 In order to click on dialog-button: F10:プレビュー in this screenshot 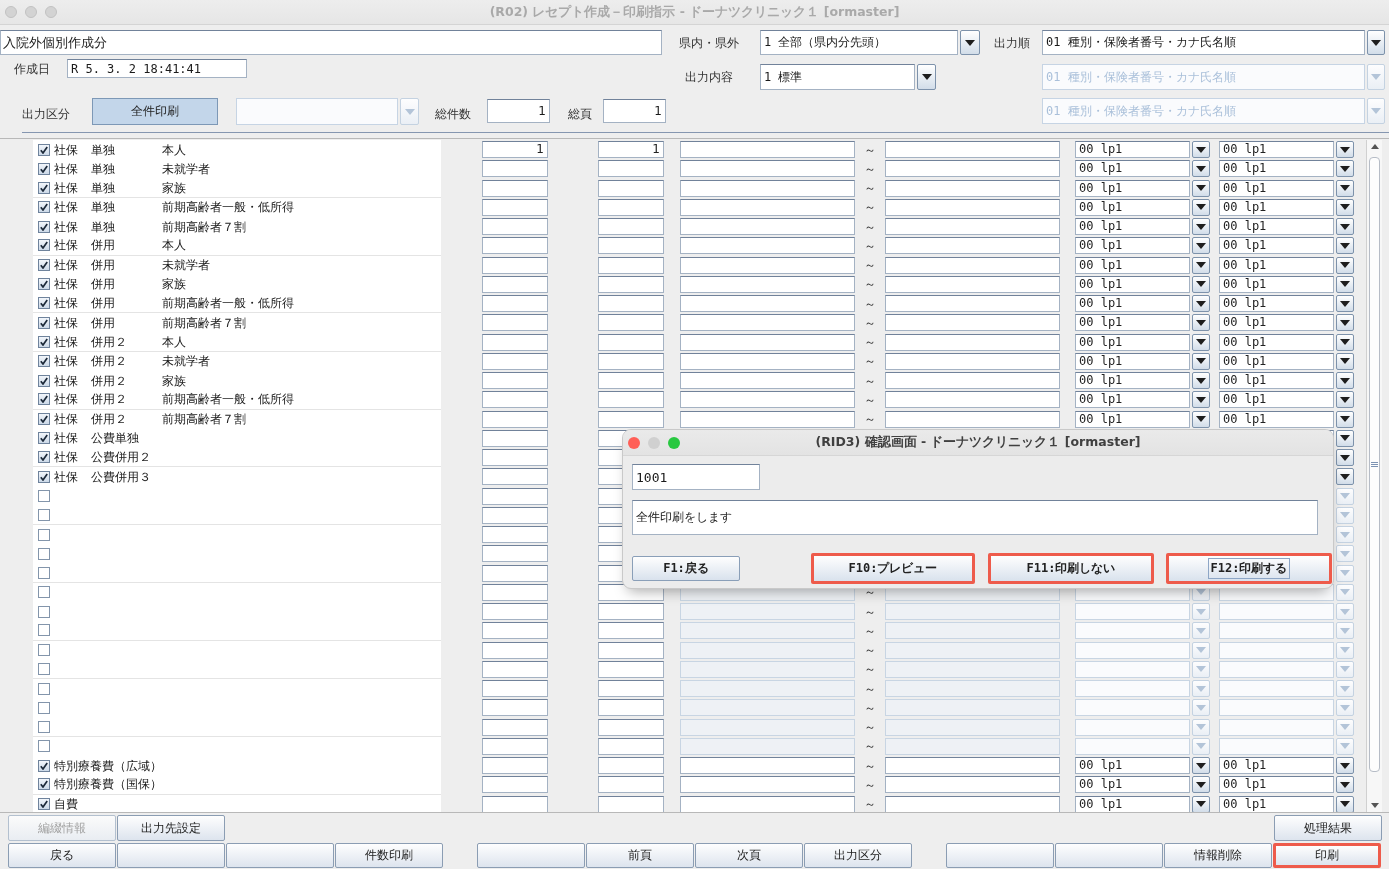, I will do `click(893, 568)`.